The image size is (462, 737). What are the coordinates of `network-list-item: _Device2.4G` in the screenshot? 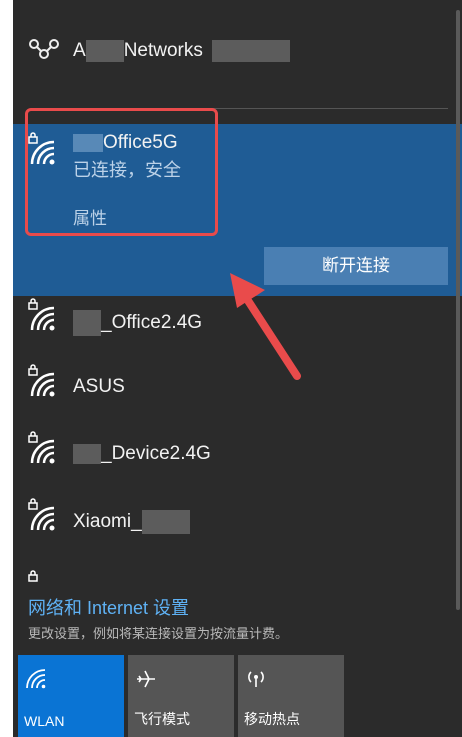 It's located at (237, 454).